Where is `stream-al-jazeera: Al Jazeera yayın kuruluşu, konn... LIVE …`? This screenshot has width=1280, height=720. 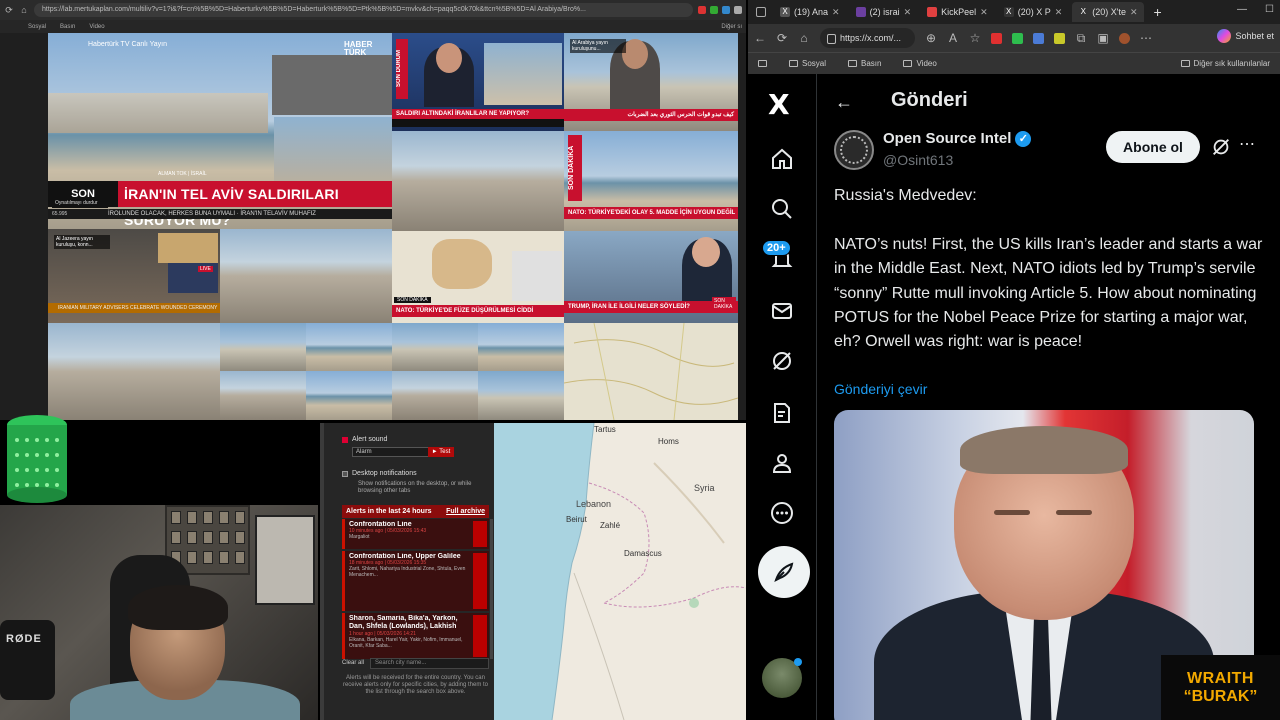 stream-al-jazeera: Al Jazeera yayın kuruluşu, konn... LIVE … is located at coordinates (134, 276).